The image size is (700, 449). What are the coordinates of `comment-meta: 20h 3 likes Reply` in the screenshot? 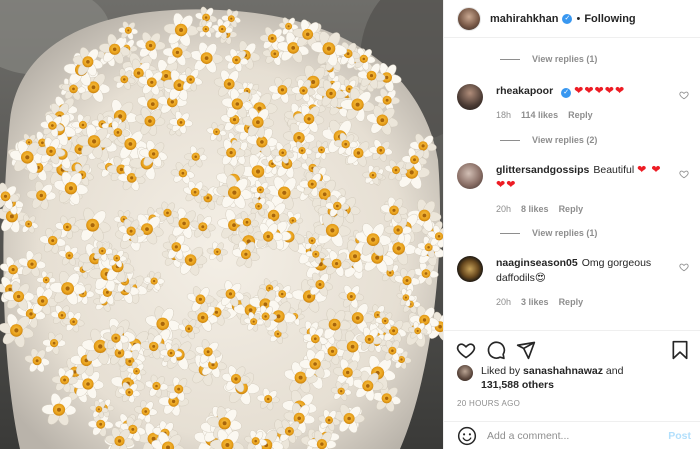 It's located at (582, 302).